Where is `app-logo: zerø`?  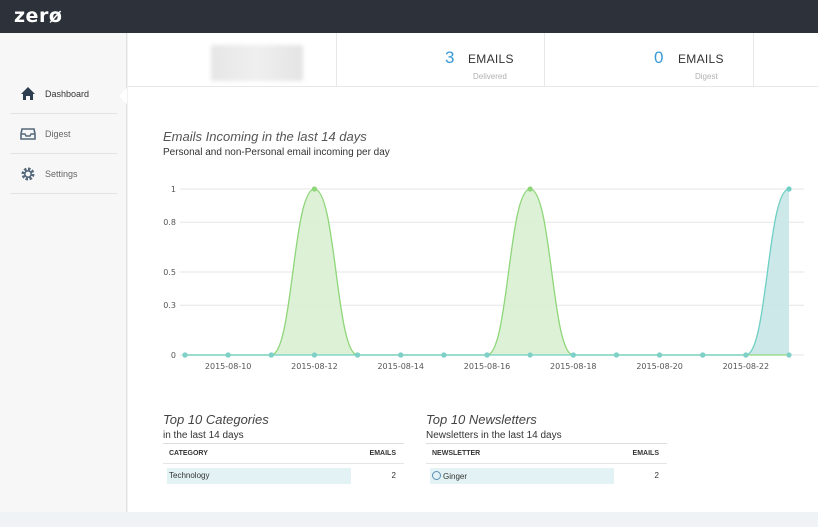
app-logo: zerø is located at coordinates (38, 16).